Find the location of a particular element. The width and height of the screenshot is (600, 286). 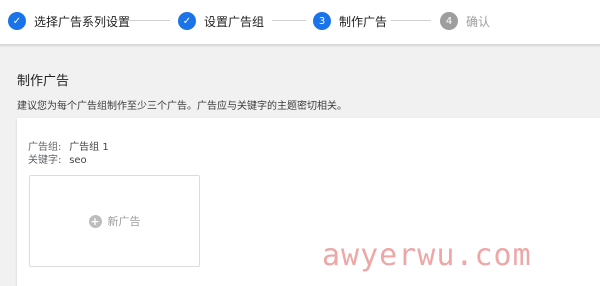

keyword-row: 关键字: seo is located at coordinates (57, 158).